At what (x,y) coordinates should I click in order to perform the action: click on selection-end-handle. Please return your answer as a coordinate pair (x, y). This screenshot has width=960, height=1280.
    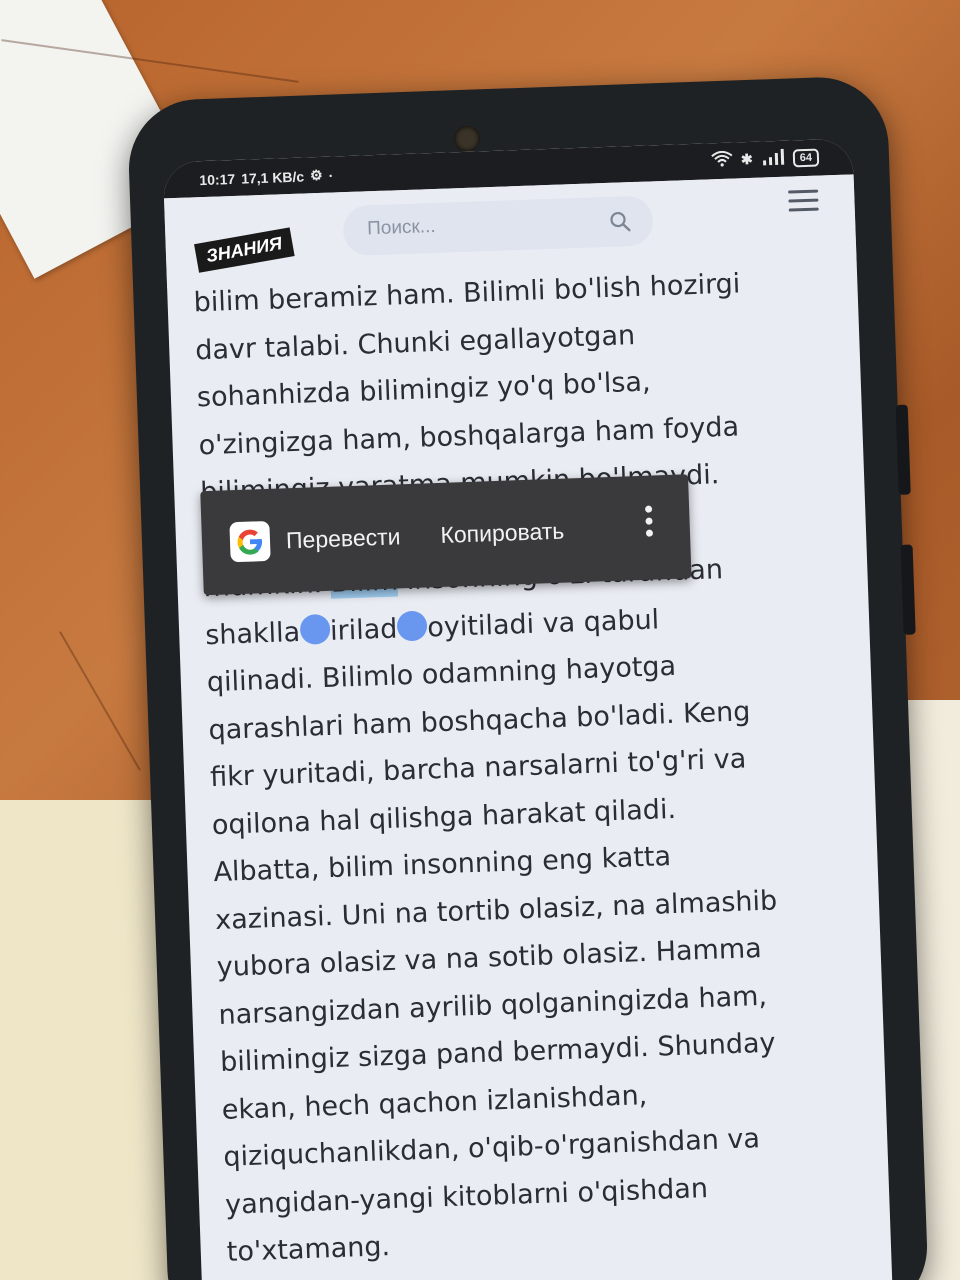
    Looking at the image, I should click on (412, 625).